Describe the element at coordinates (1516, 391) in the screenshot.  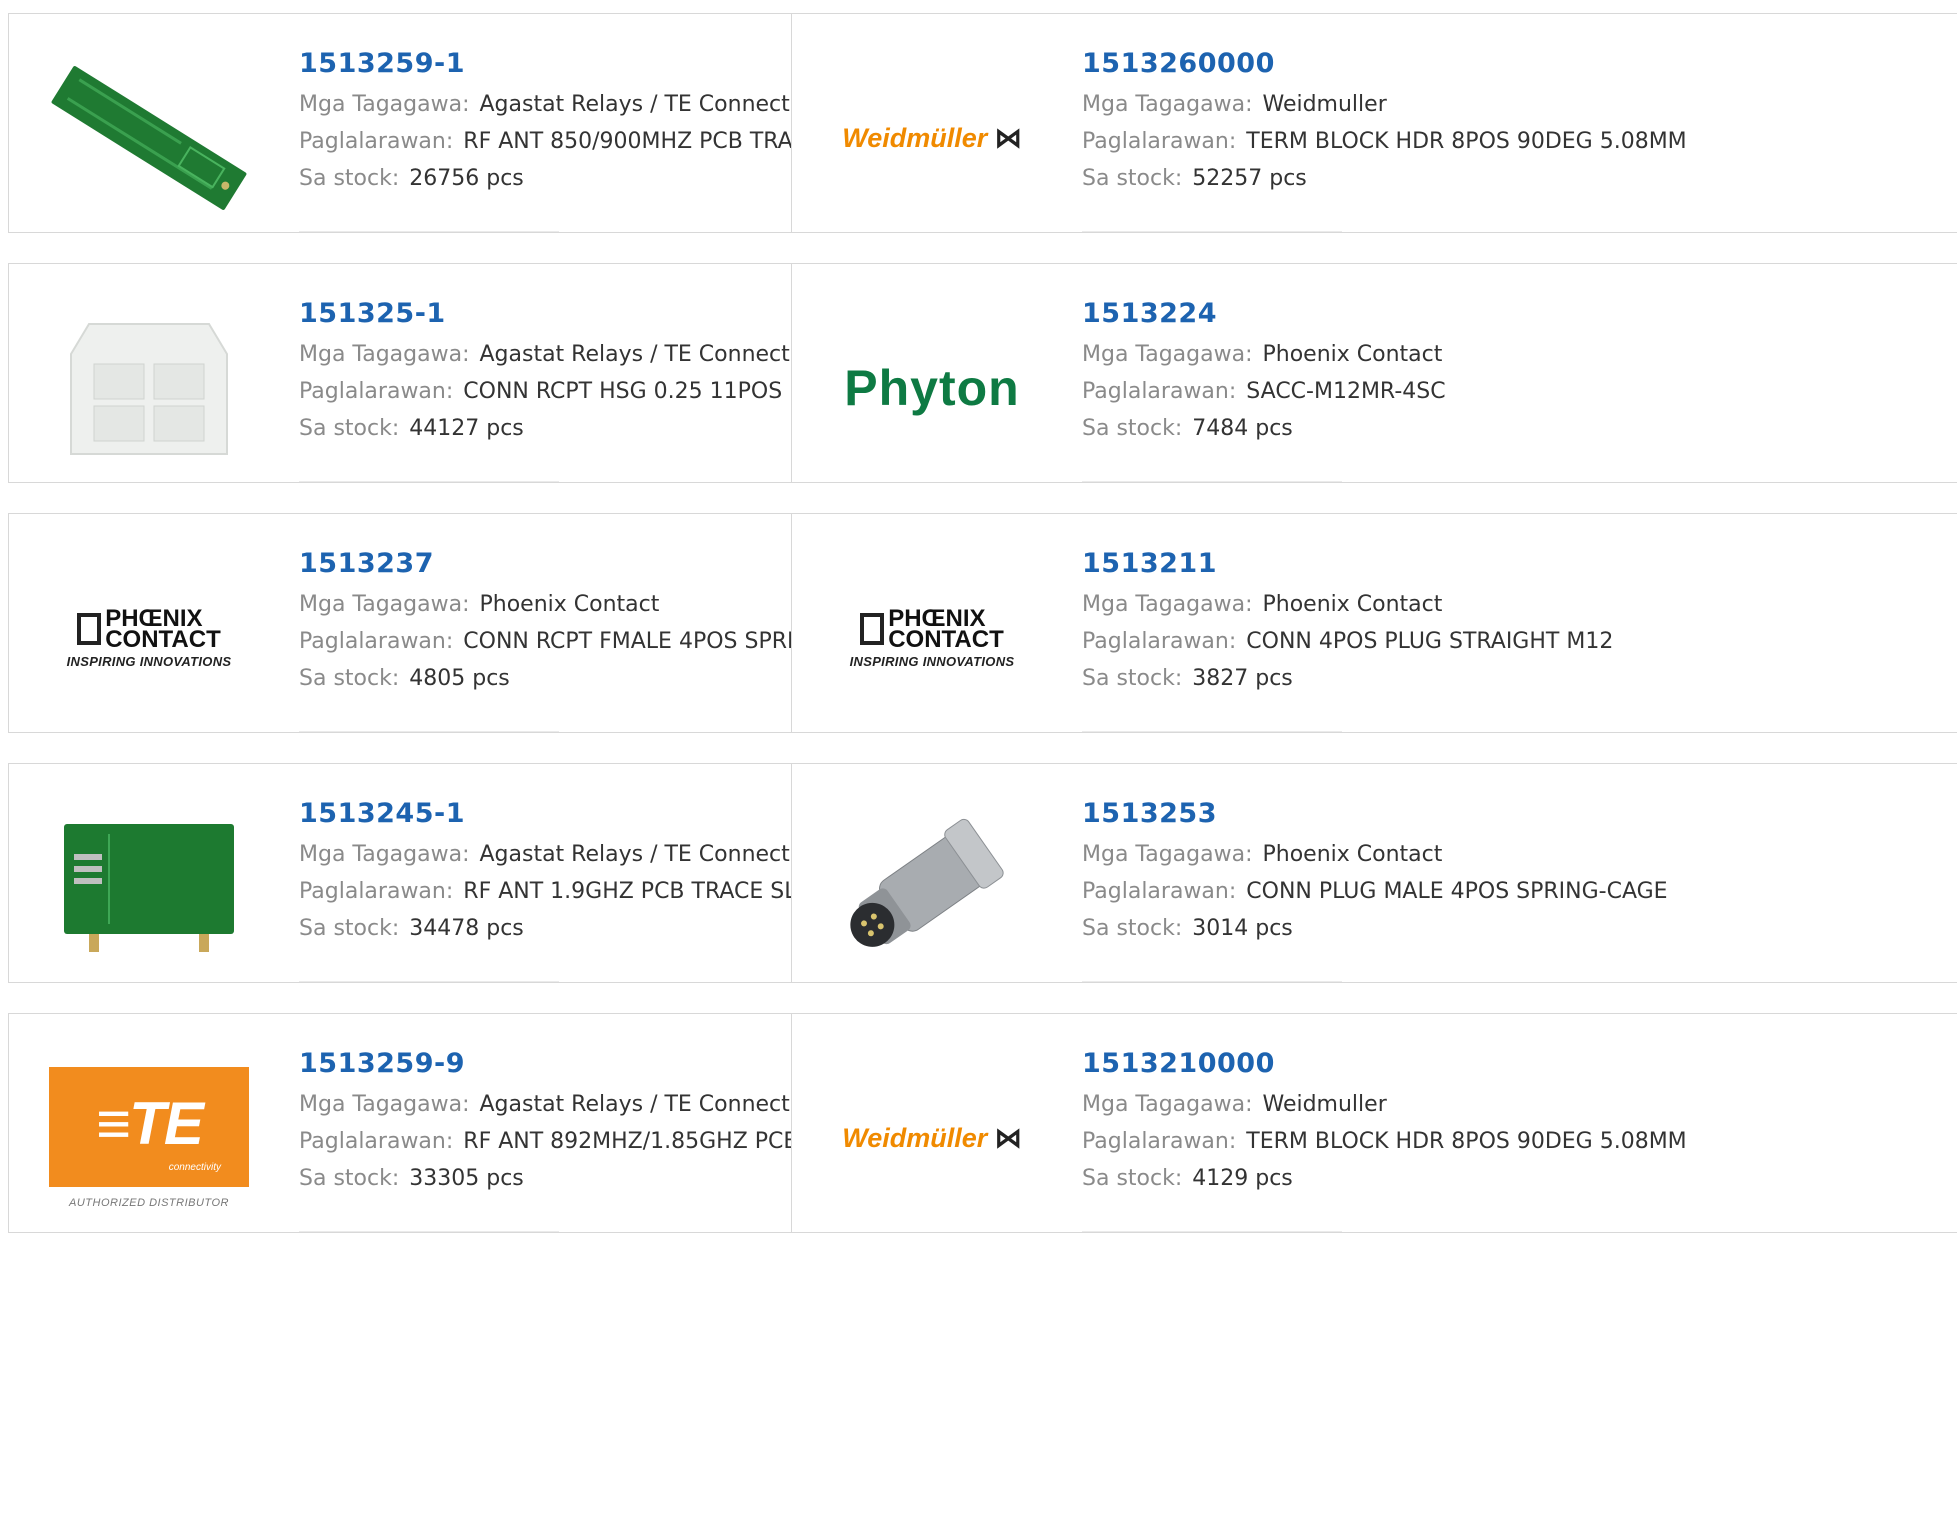
I see `description-row: Paglalarawan: SACC-M12MR-4SC` at that location.